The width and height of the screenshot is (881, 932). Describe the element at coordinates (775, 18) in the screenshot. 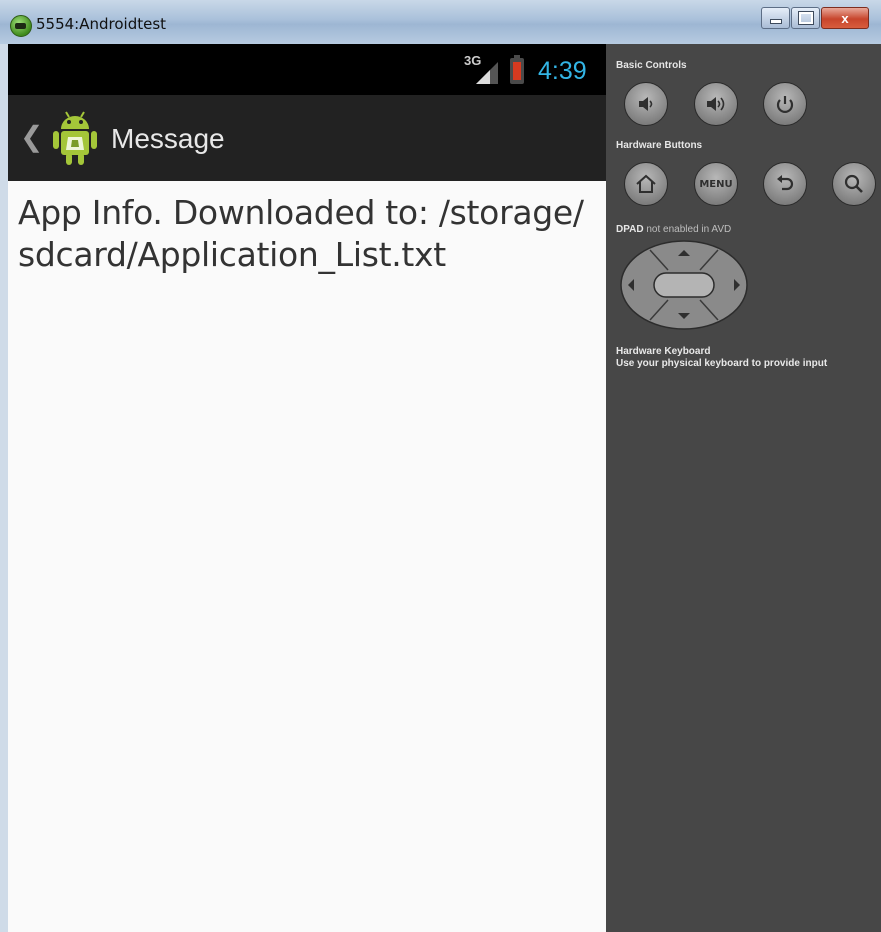

I see `minimize-button` at that location.